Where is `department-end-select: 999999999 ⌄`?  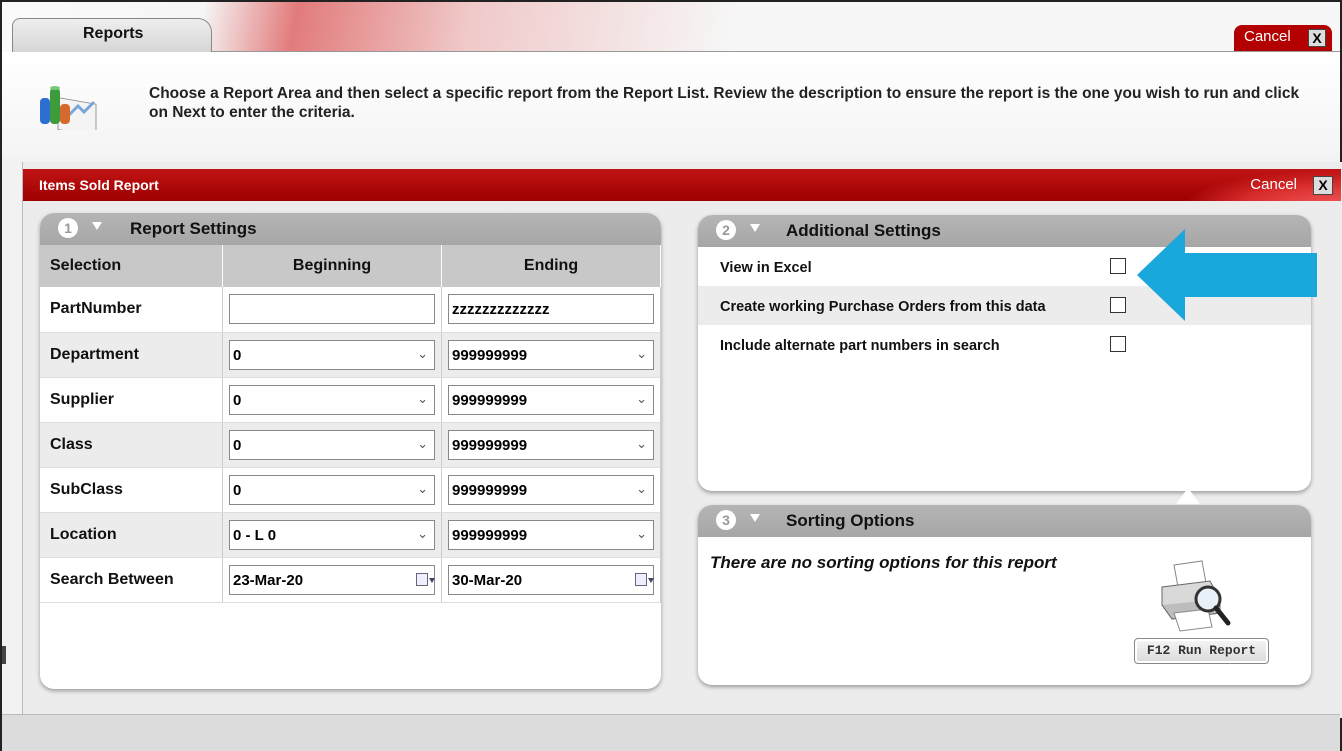
department-end-select: 999999999 ⌄ is located at coordinates (551, 354).